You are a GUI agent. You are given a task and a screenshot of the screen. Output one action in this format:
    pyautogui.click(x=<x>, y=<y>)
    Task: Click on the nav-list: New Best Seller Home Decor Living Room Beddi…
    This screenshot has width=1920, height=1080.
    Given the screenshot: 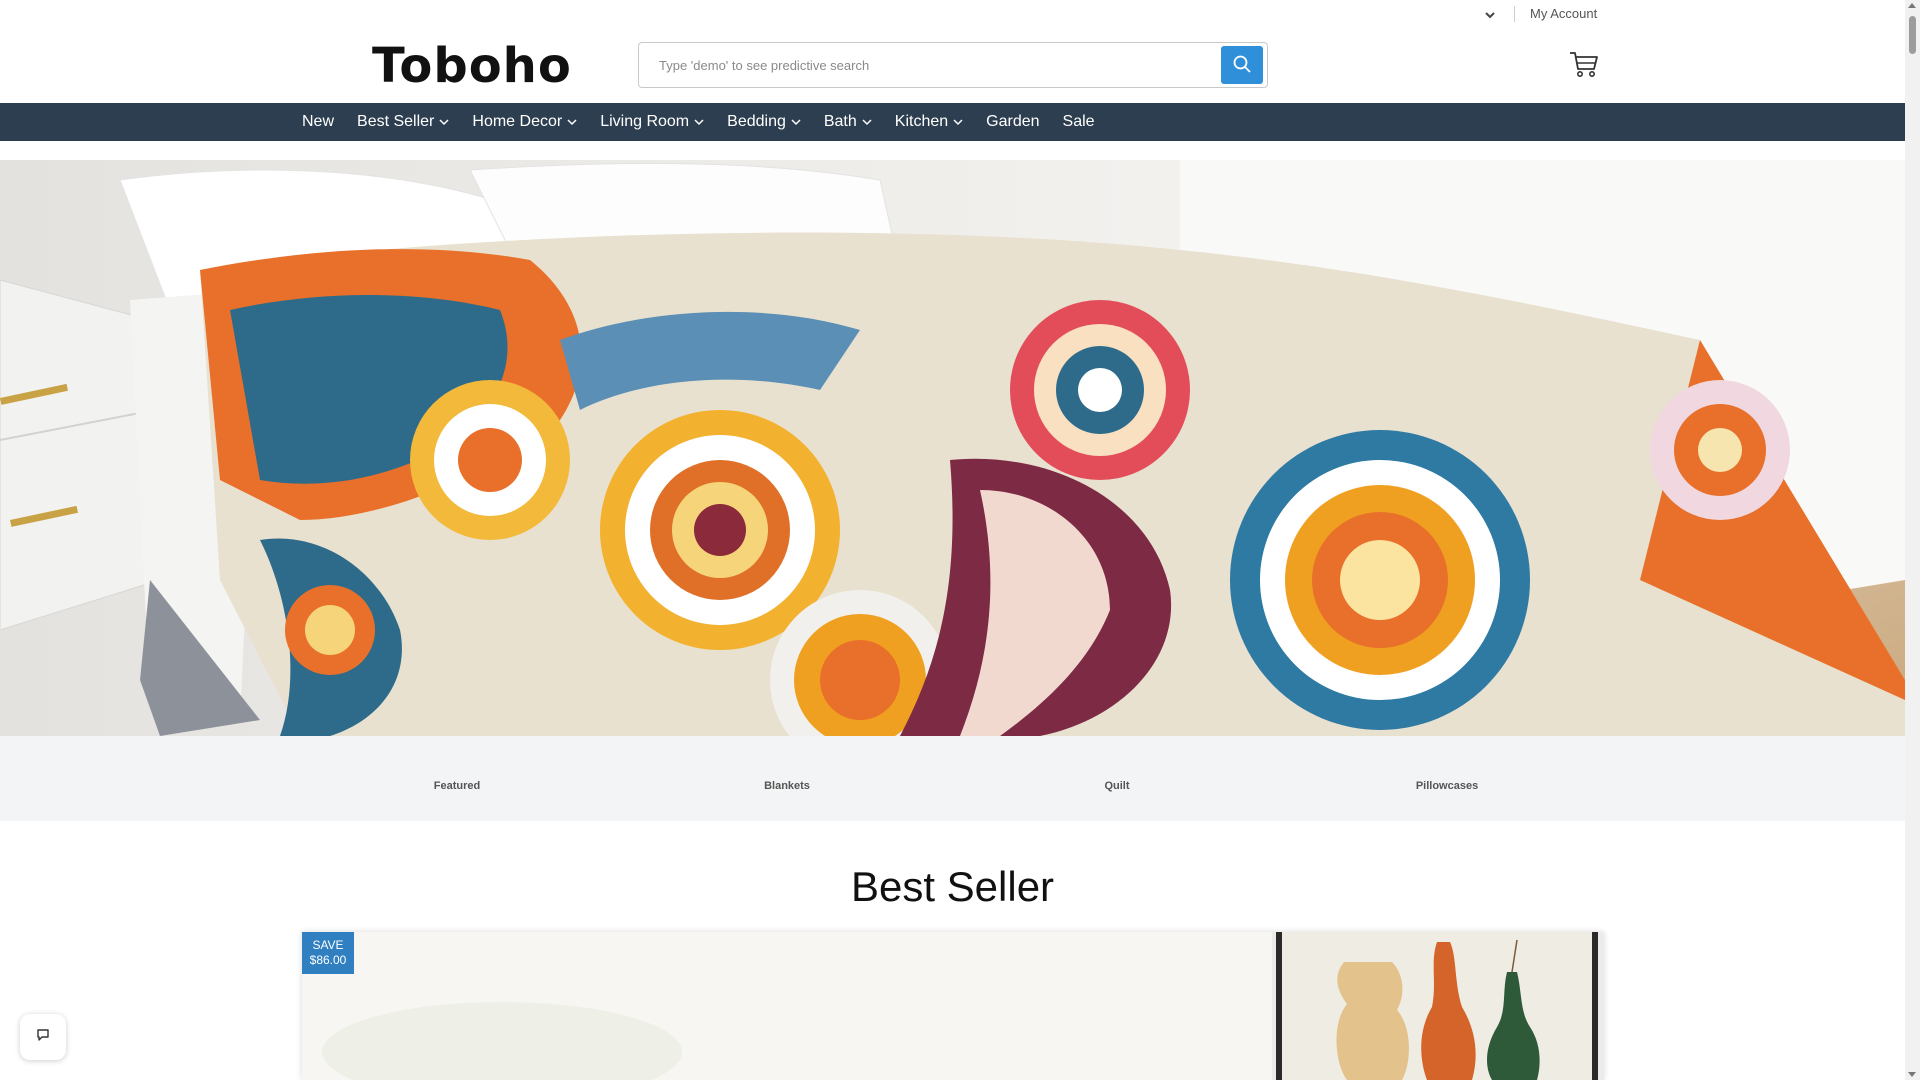 What is the action you would take?
    pyautogui.click(x=710, y=122)
    